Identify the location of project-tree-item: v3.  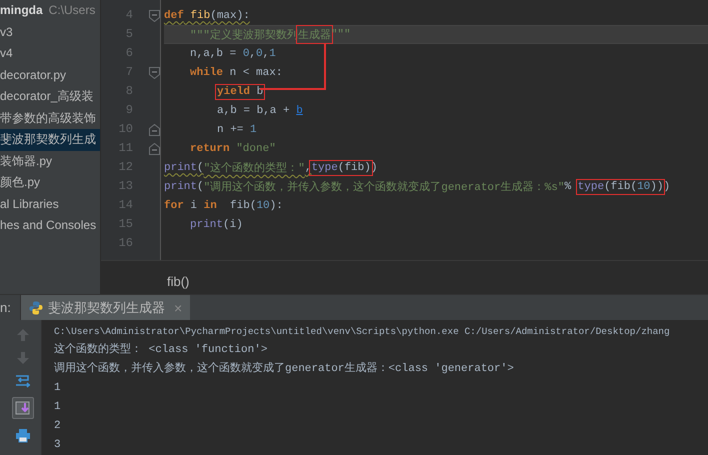
(50, 32).